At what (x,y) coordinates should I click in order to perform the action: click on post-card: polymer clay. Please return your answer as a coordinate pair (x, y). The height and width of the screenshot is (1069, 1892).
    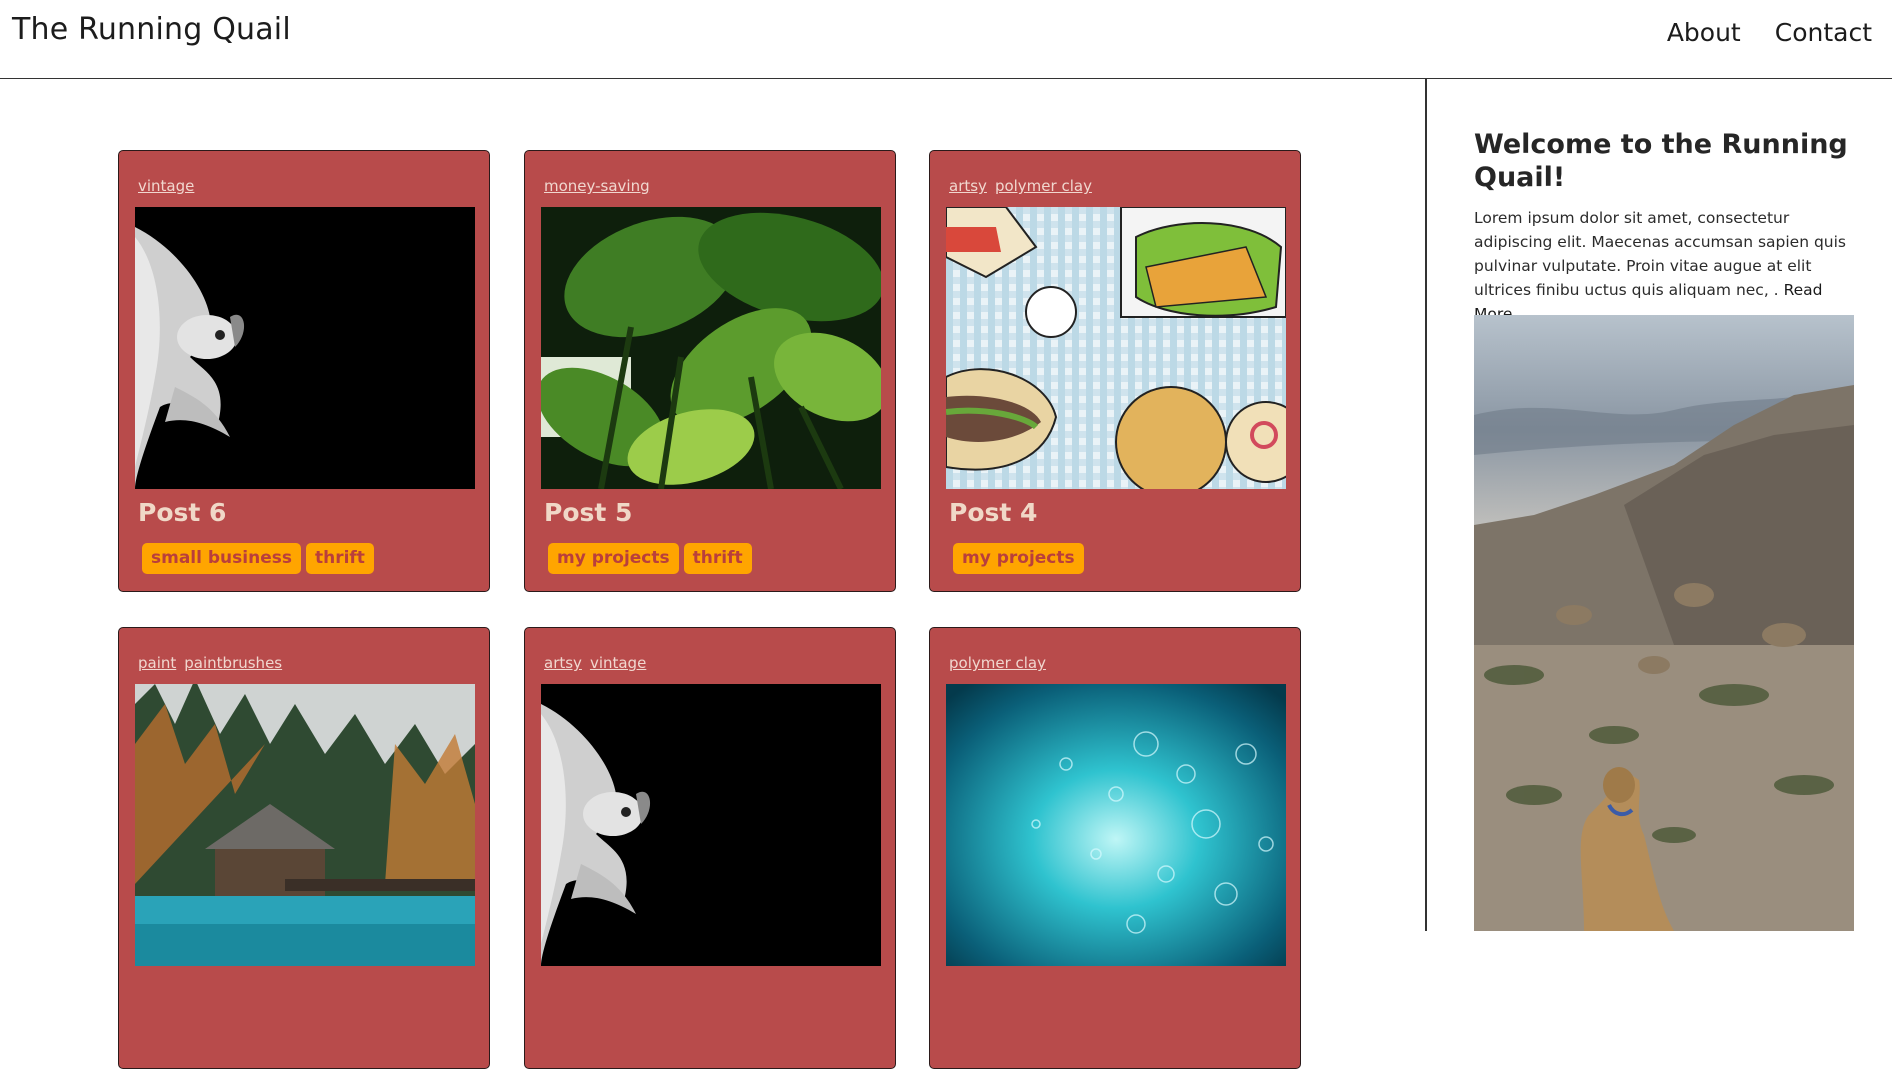
    Looking at the image, I should click on (1115, 848).